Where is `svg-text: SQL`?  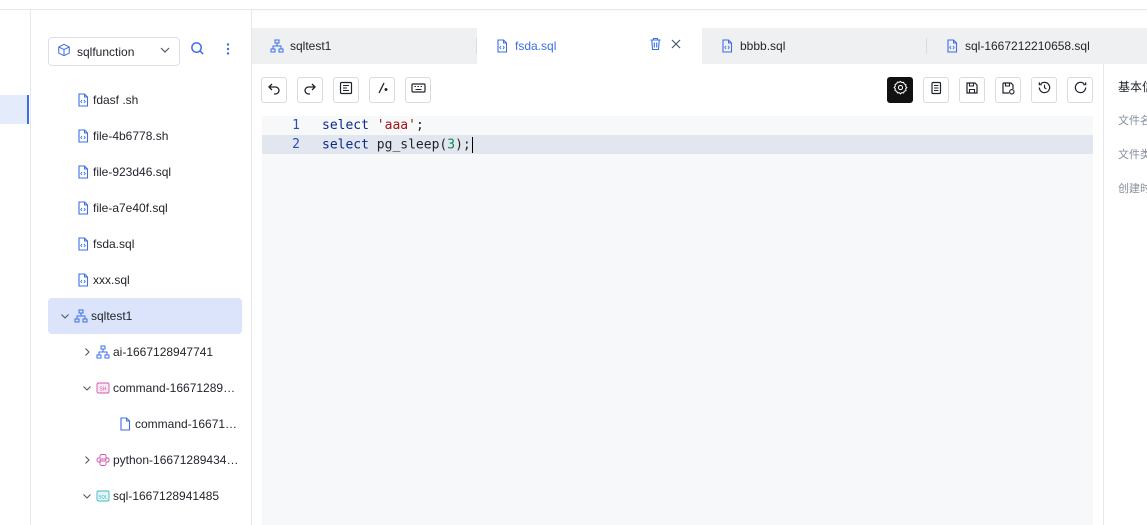
svg-text: SQL is located at coordinates (103, 497).